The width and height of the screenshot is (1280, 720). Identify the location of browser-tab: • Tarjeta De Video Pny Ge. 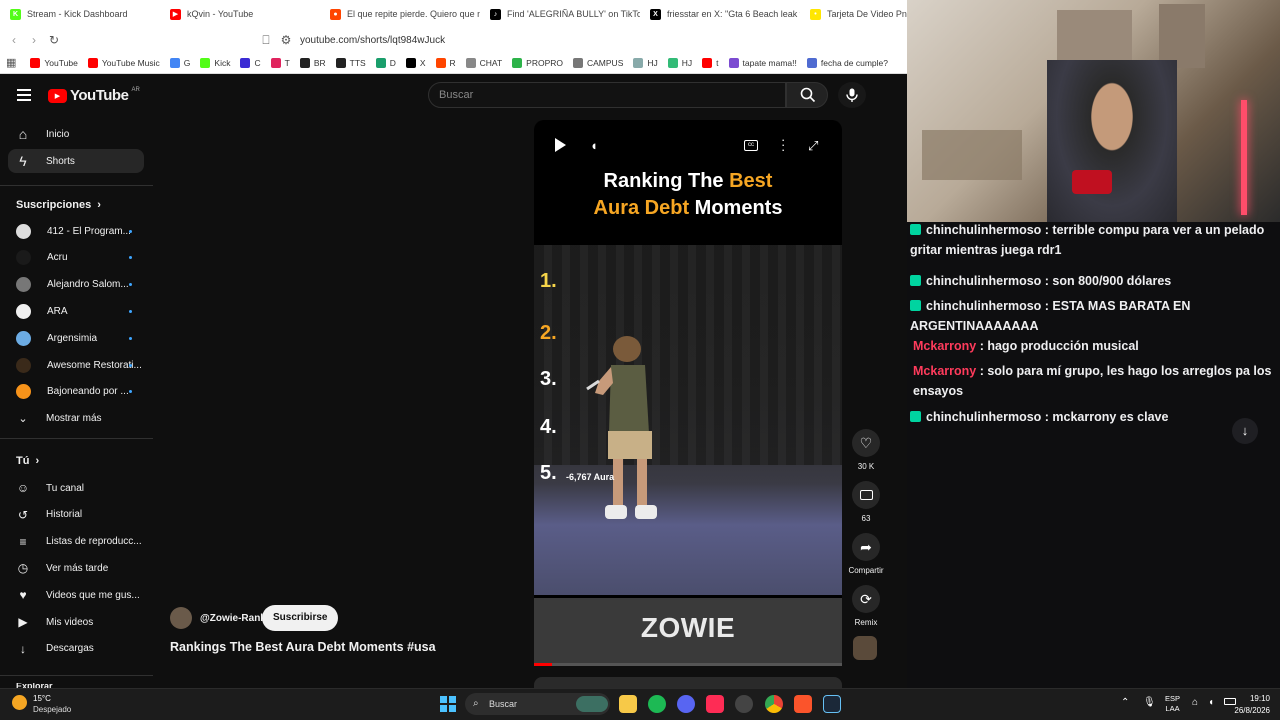
(853, 14).